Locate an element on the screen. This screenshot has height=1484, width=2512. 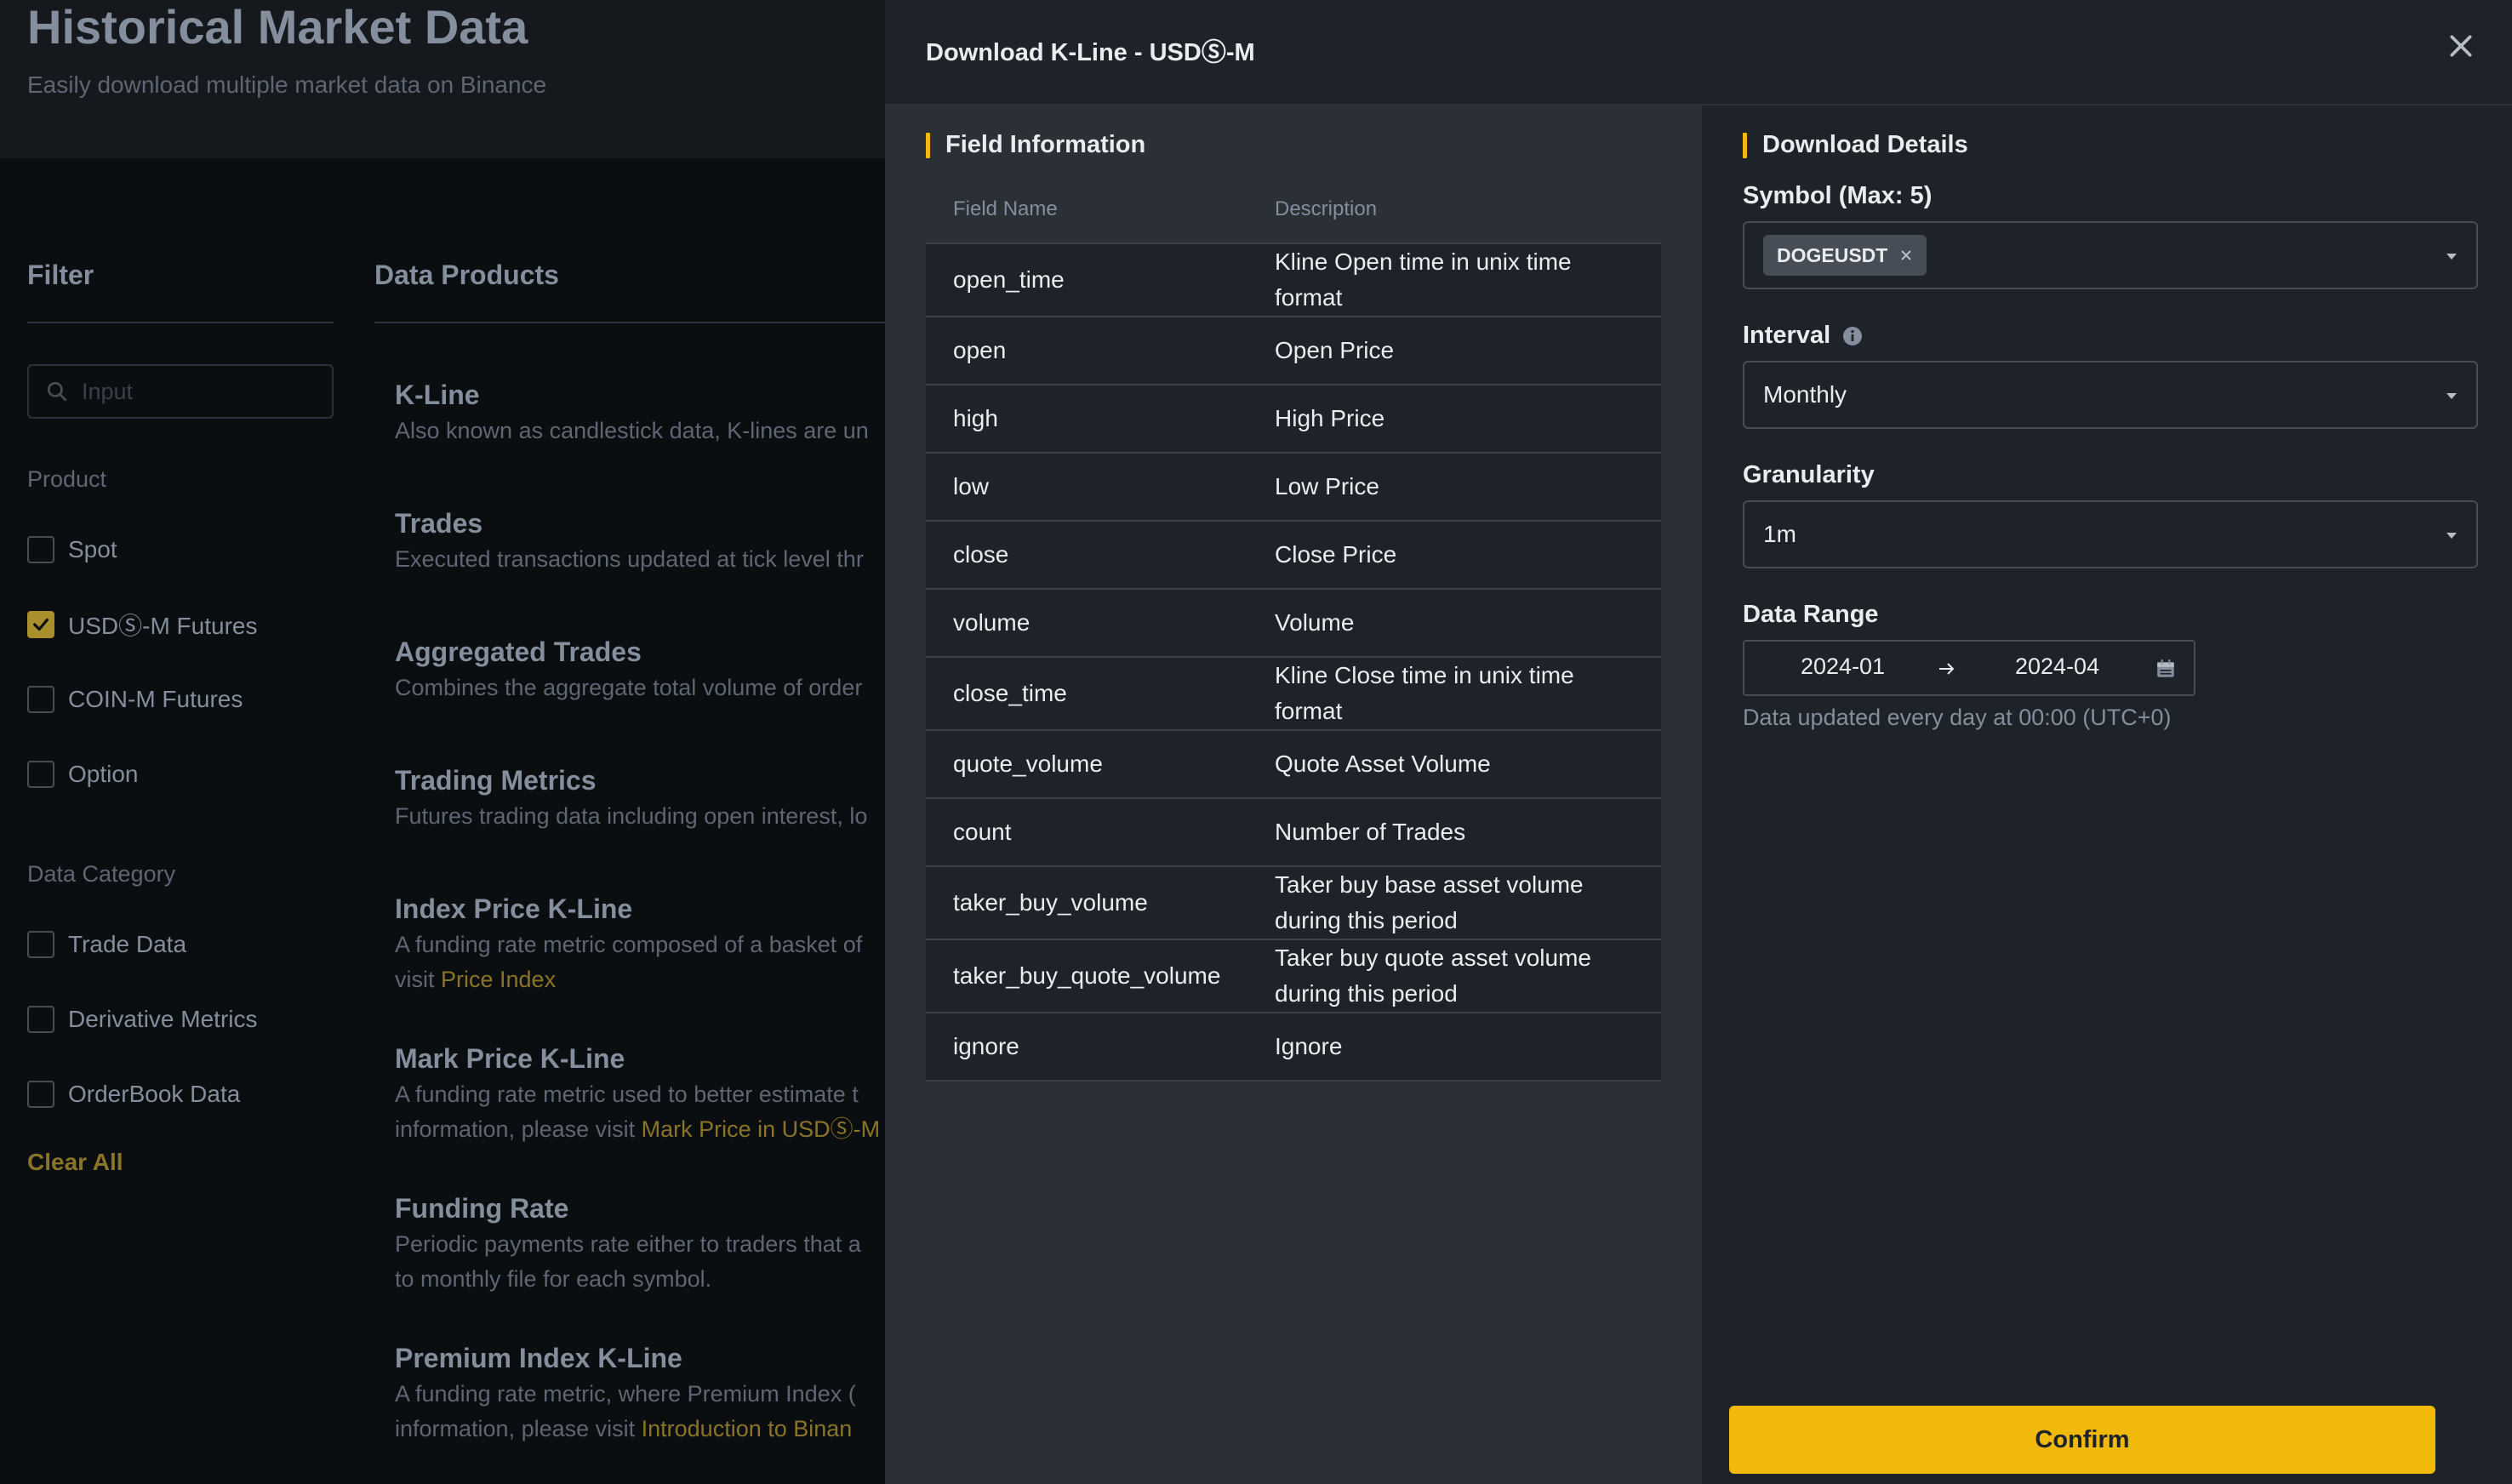
table-row: open Open Price is located at coordinates (1293, 351).